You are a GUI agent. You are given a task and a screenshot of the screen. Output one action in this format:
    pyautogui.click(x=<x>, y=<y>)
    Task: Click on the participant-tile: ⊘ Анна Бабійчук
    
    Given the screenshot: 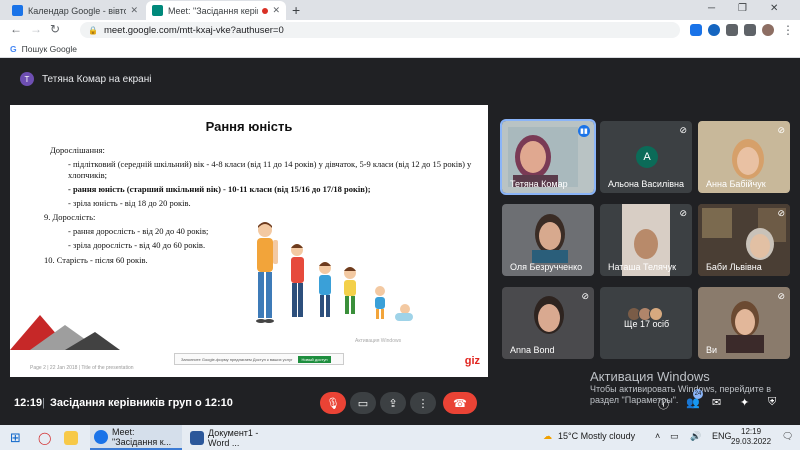 What is the action you would take?
    pyautogui.click(x=744, y=157)
    